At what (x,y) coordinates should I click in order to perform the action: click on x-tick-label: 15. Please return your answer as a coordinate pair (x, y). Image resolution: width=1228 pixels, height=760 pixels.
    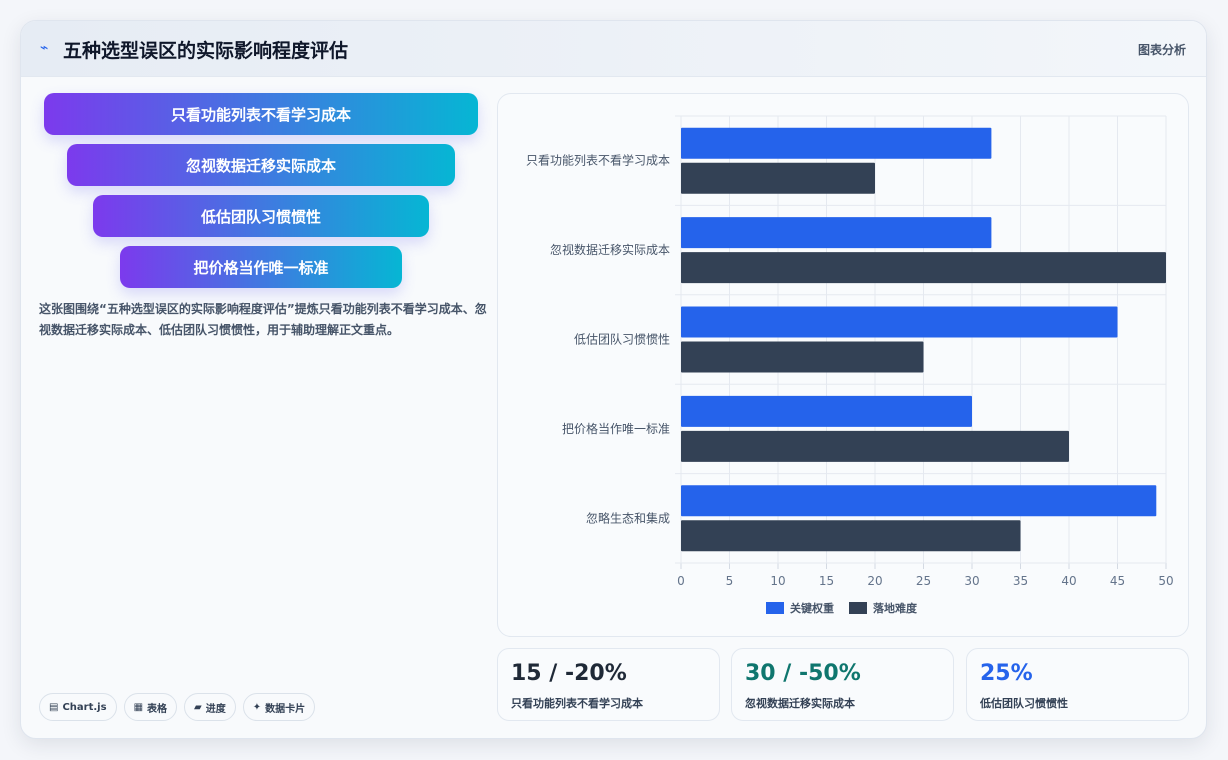
    Looking at the image, I should click on (826, 581).